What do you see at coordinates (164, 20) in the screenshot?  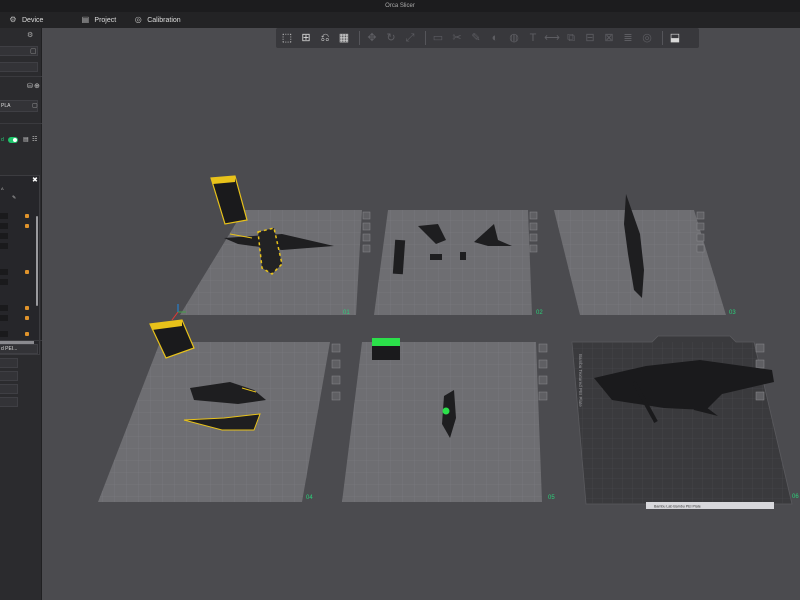 I see `menu-calibration-label: Calibration` at bounding box center [164, 20].